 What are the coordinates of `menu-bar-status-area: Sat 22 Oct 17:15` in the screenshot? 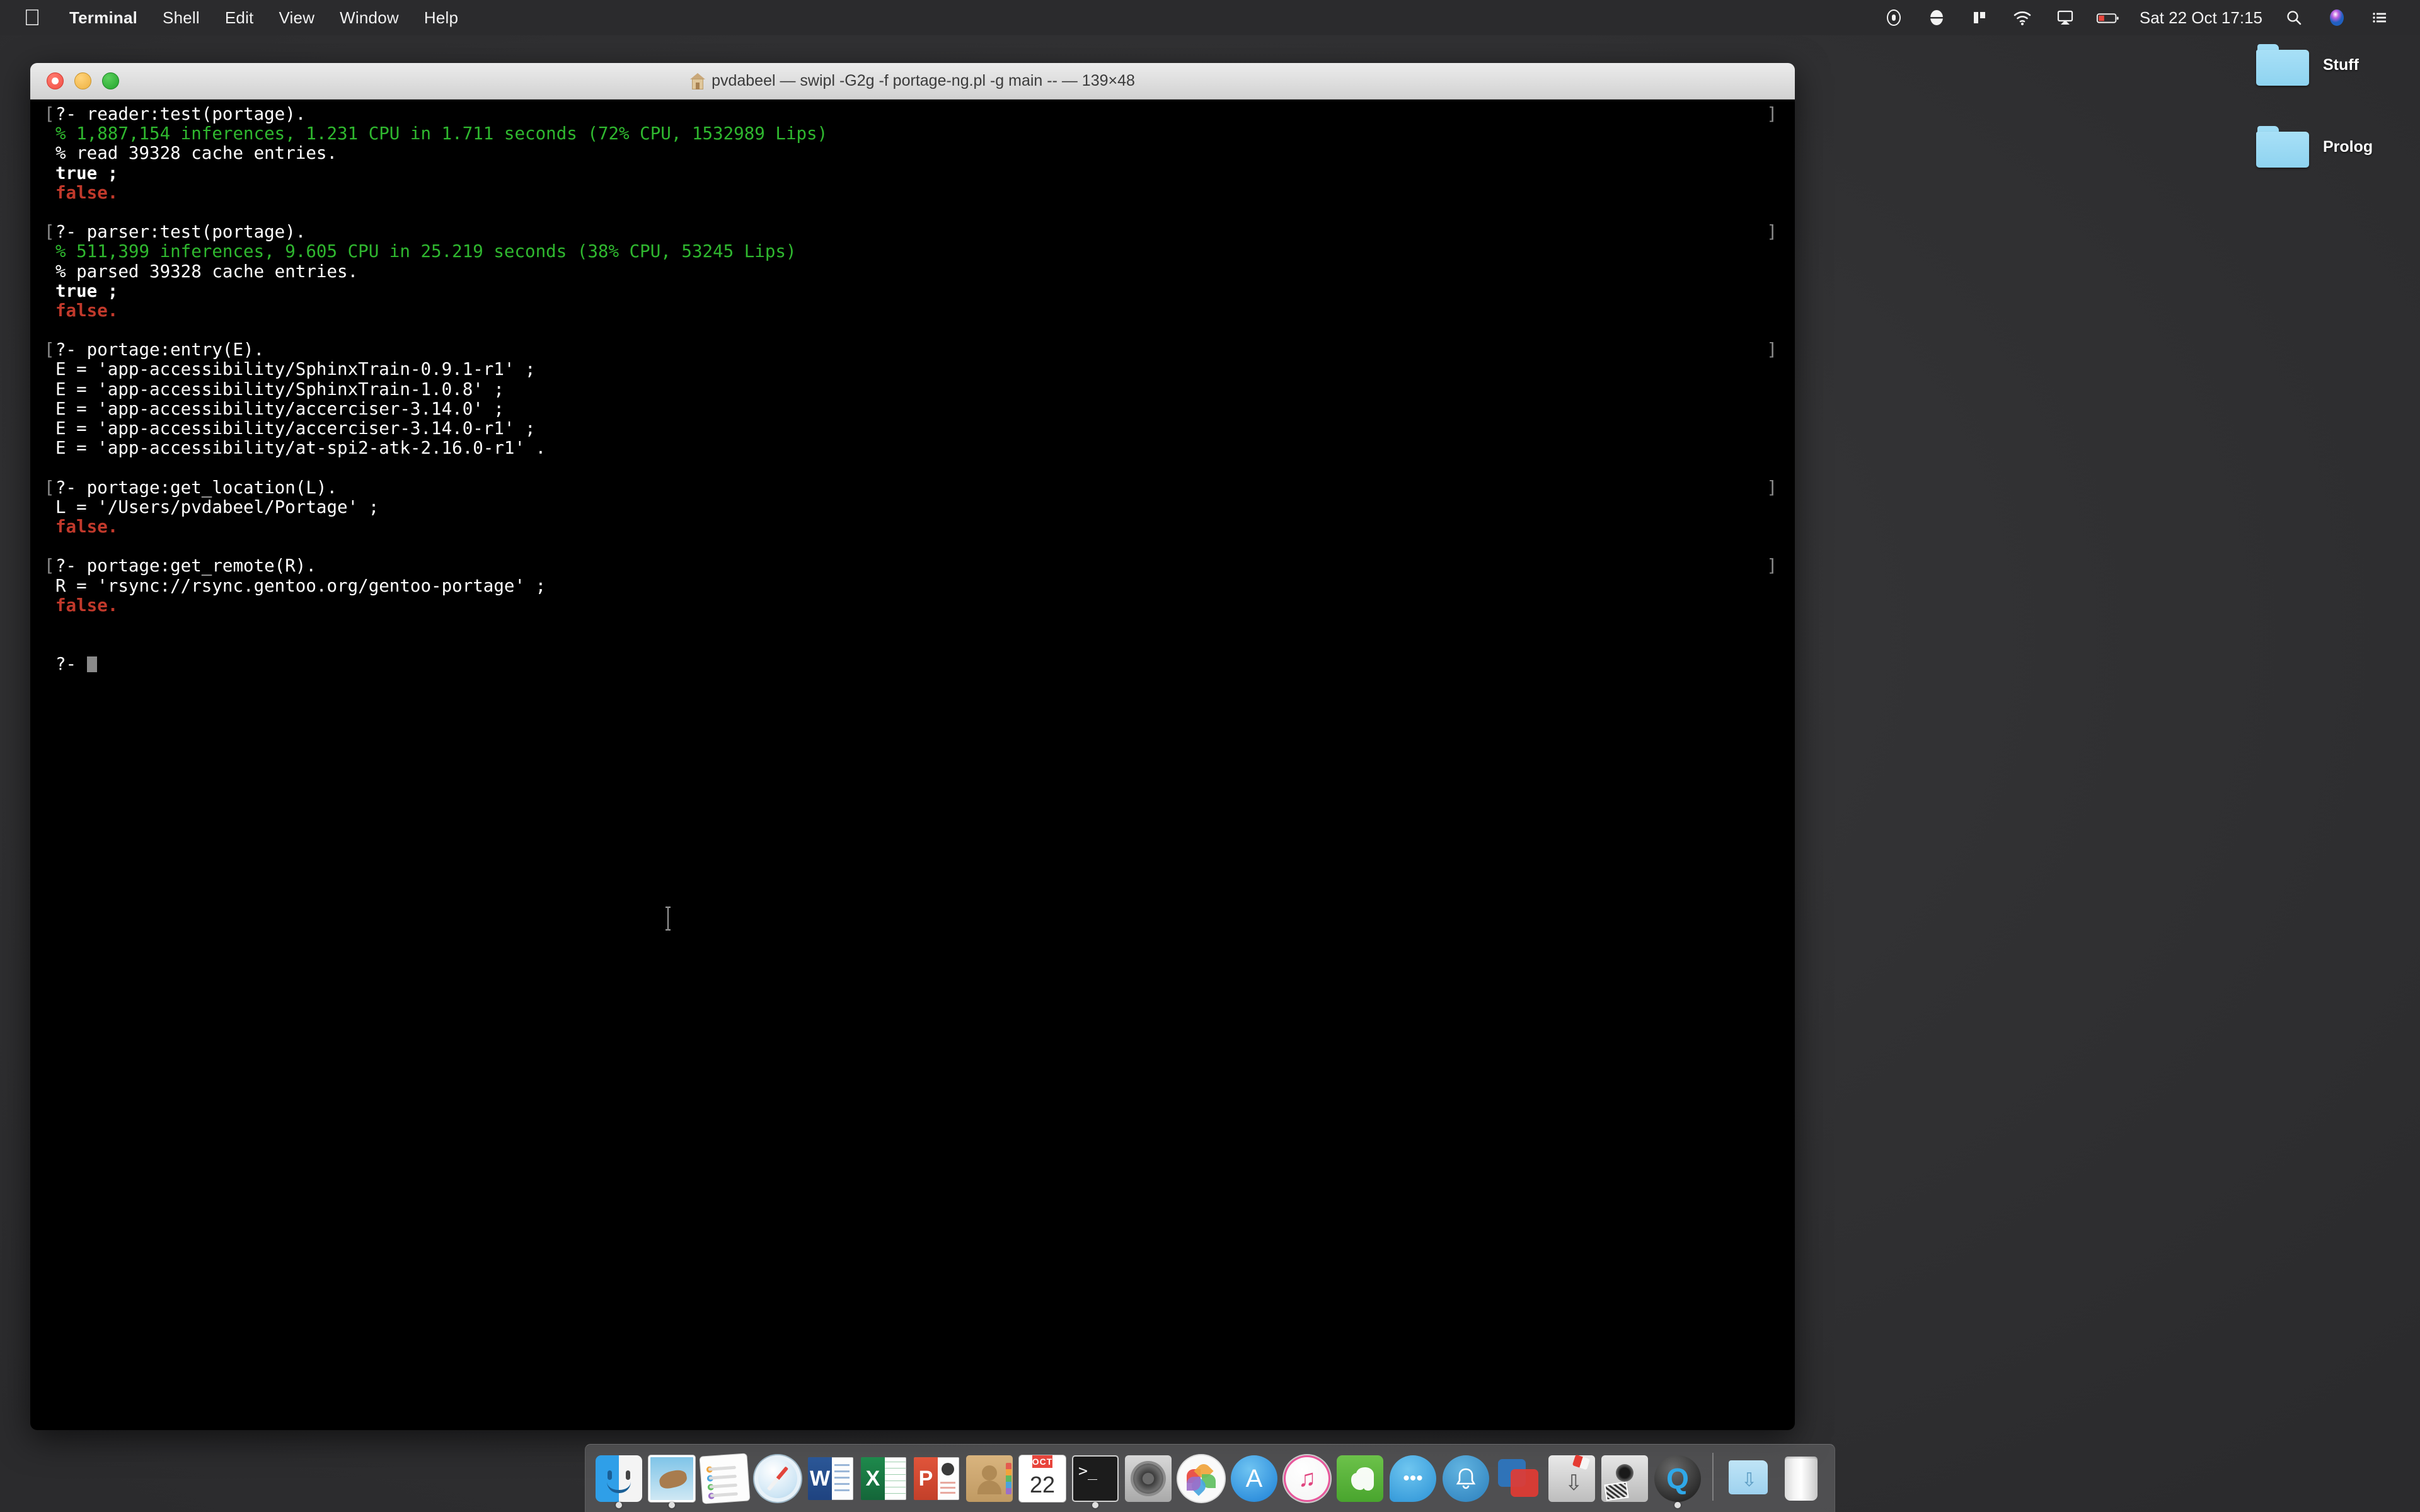 It's located at (2146, 17).